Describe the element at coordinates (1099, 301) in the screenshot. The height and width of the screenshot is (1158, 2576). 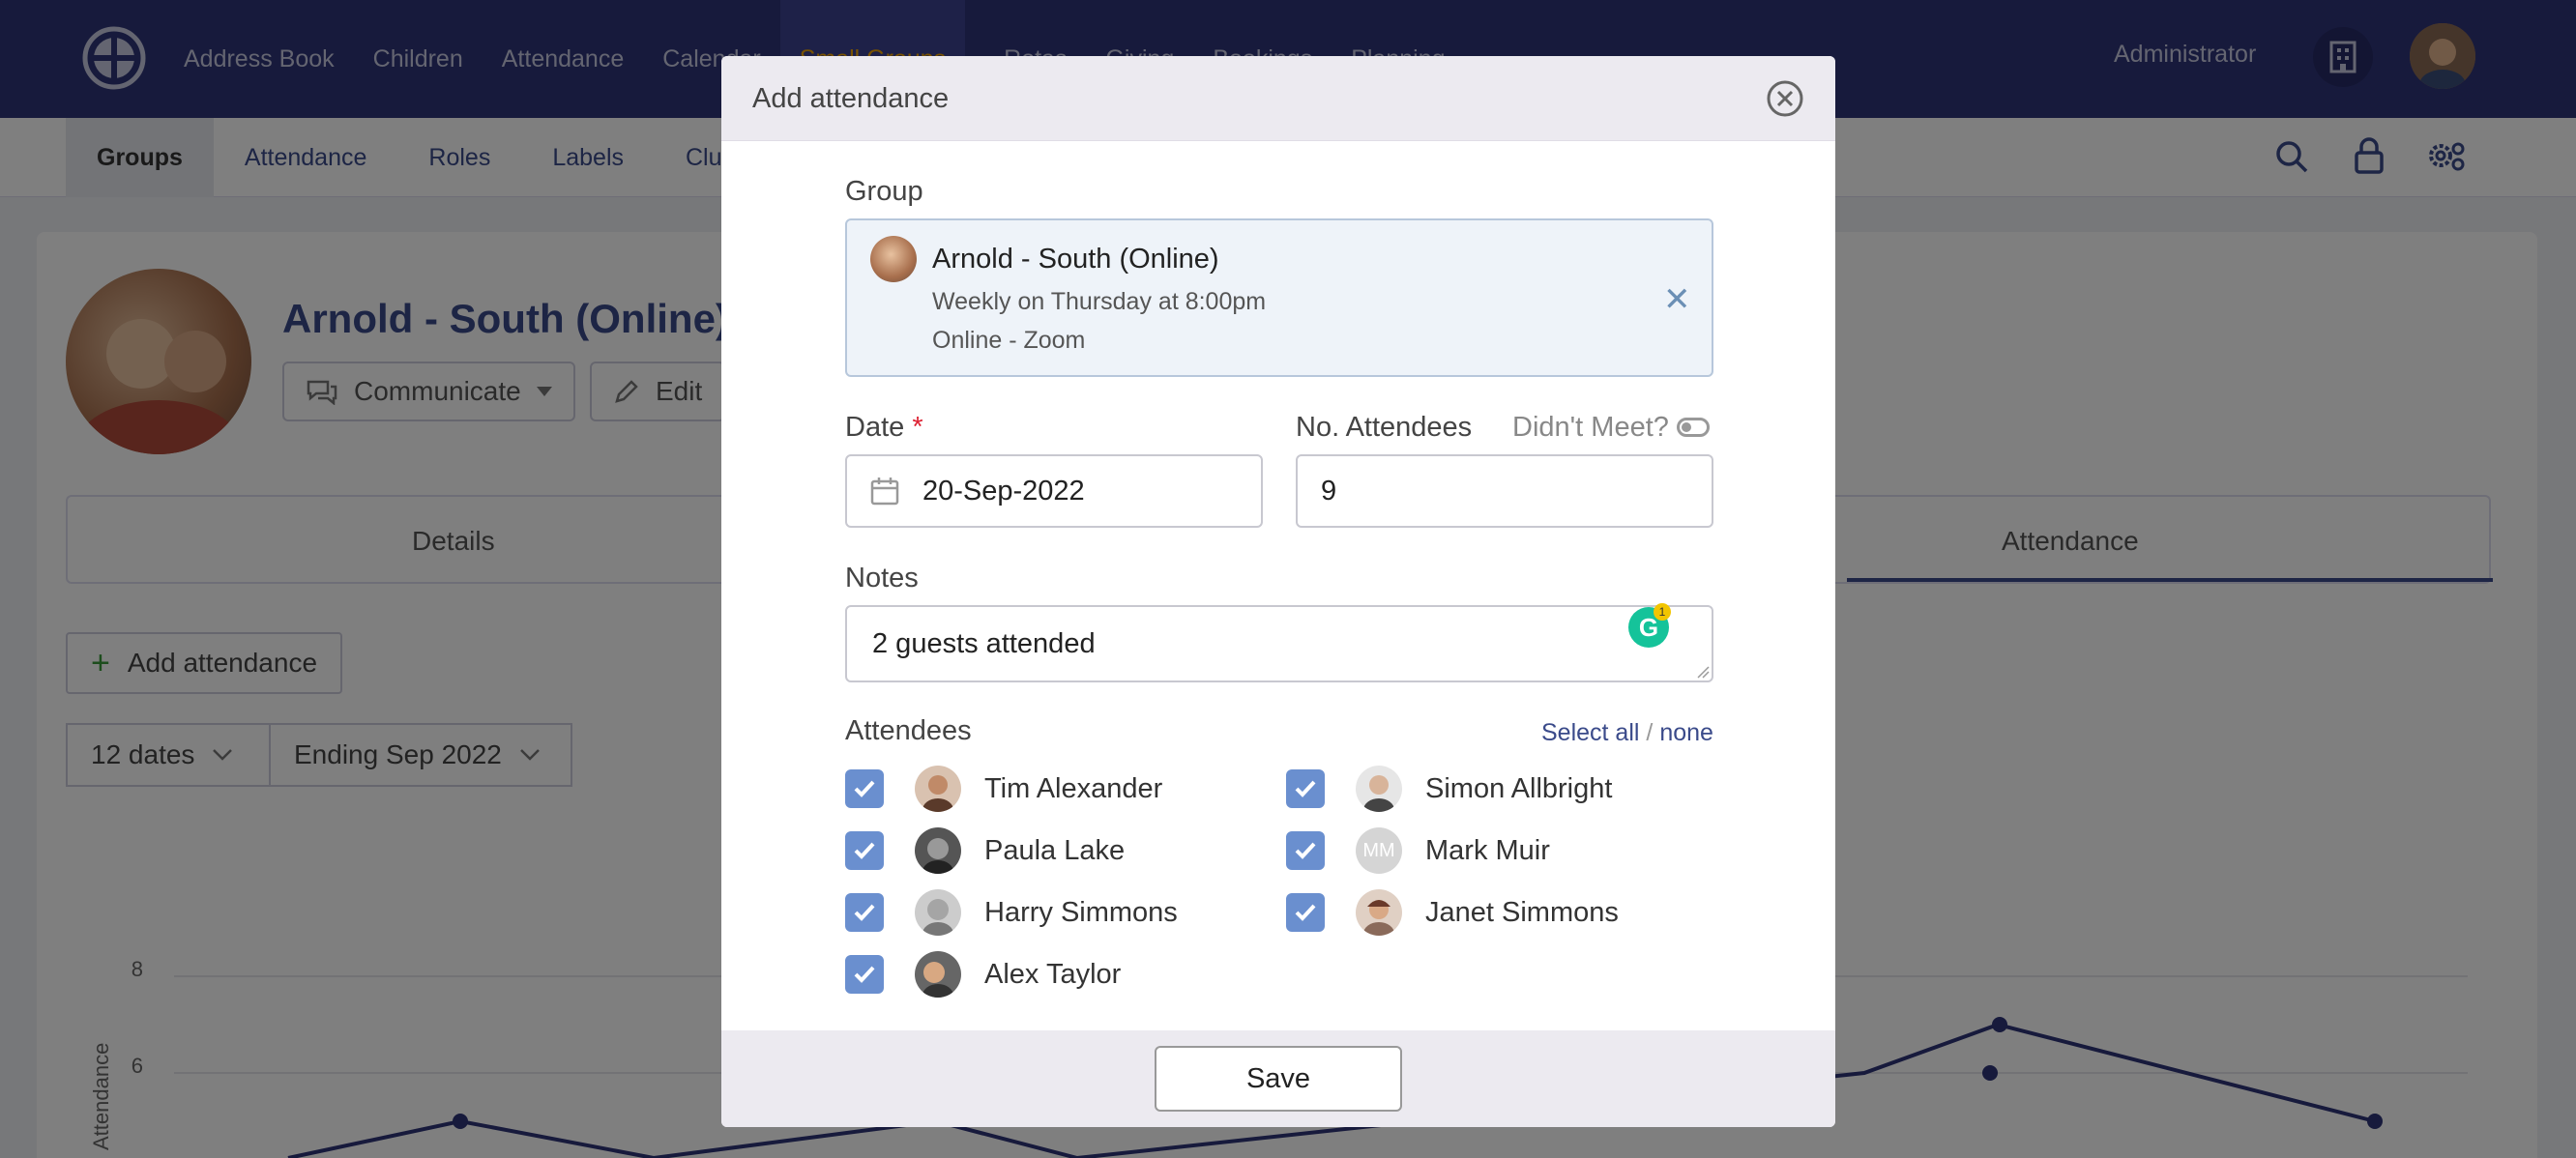
I see `selected-group-schedule: Weekly on Thursday at 8:00pm` at that location.